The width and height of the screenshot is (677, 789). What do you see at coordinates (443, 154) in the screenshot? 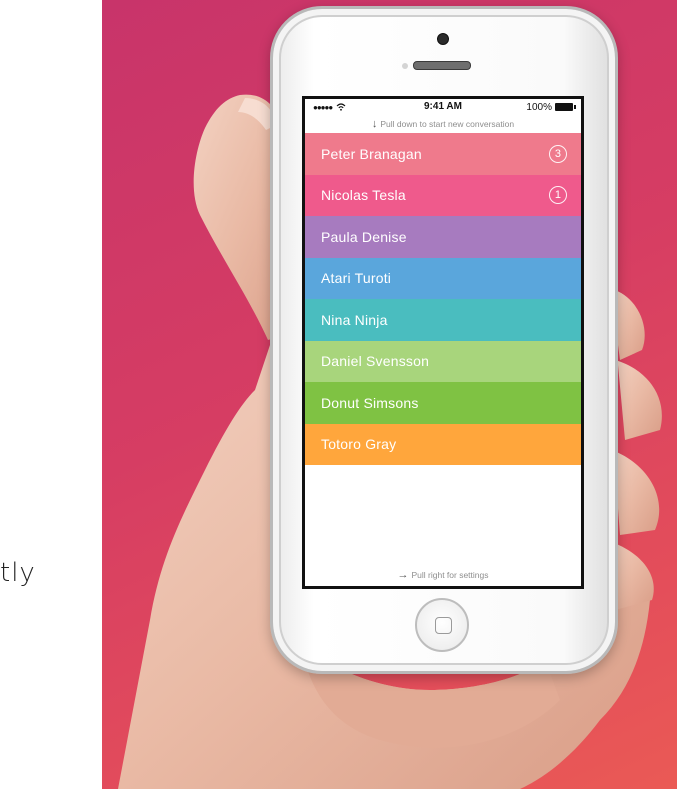
I see `conversation-row: Peter Branagan 3` at bounding box center [443, 154].